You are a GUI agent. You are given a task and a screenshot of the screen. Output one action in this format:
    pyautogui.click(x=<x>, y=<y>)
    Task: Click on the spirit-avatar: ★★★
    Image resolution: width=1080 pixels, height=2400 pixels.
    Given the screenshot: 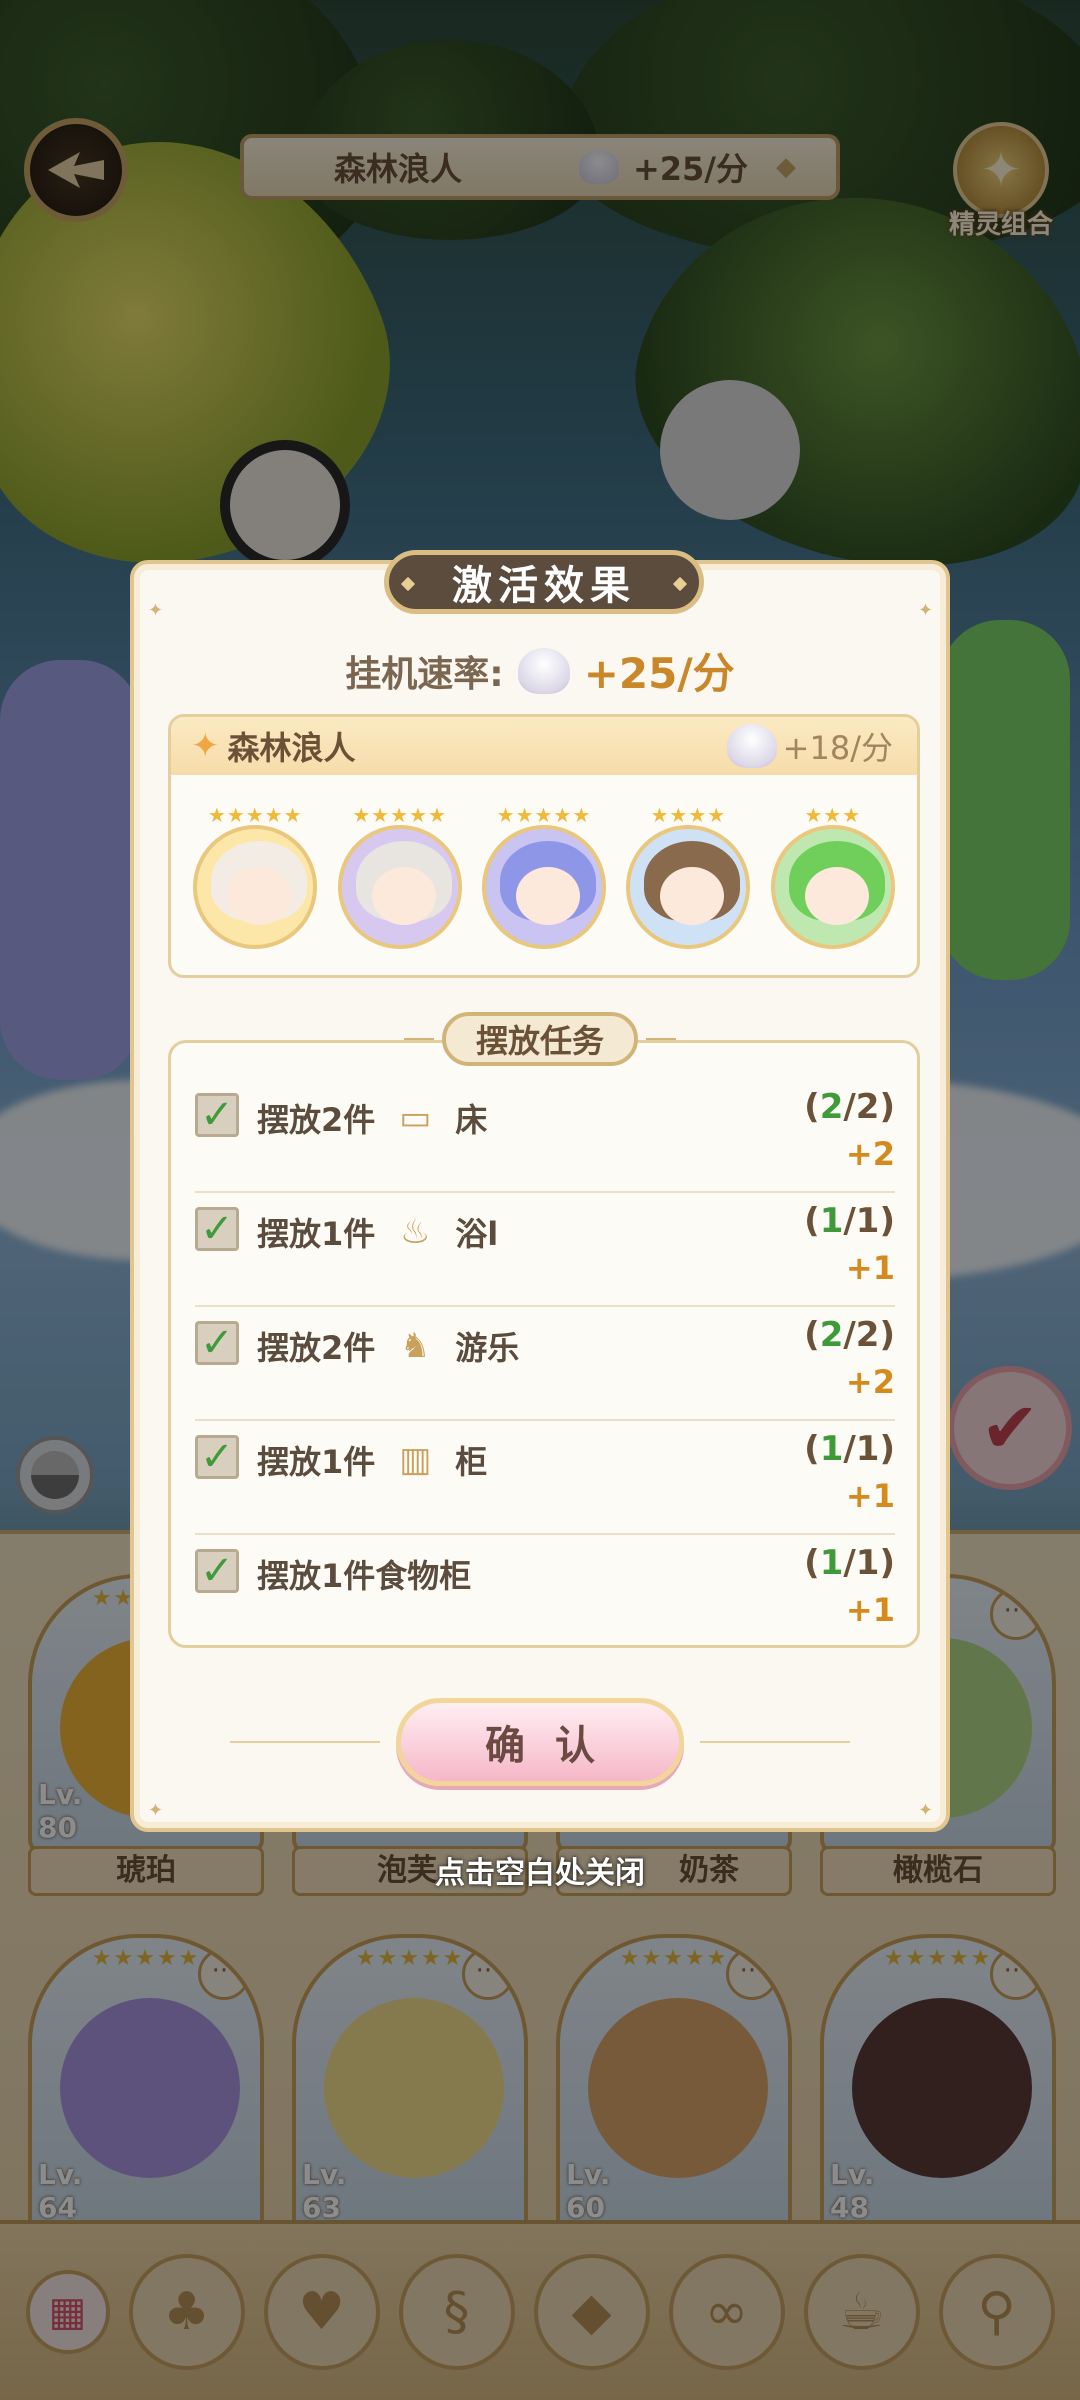 What is the action you would take?
    pyautogui.click(x=833, y=876)
    